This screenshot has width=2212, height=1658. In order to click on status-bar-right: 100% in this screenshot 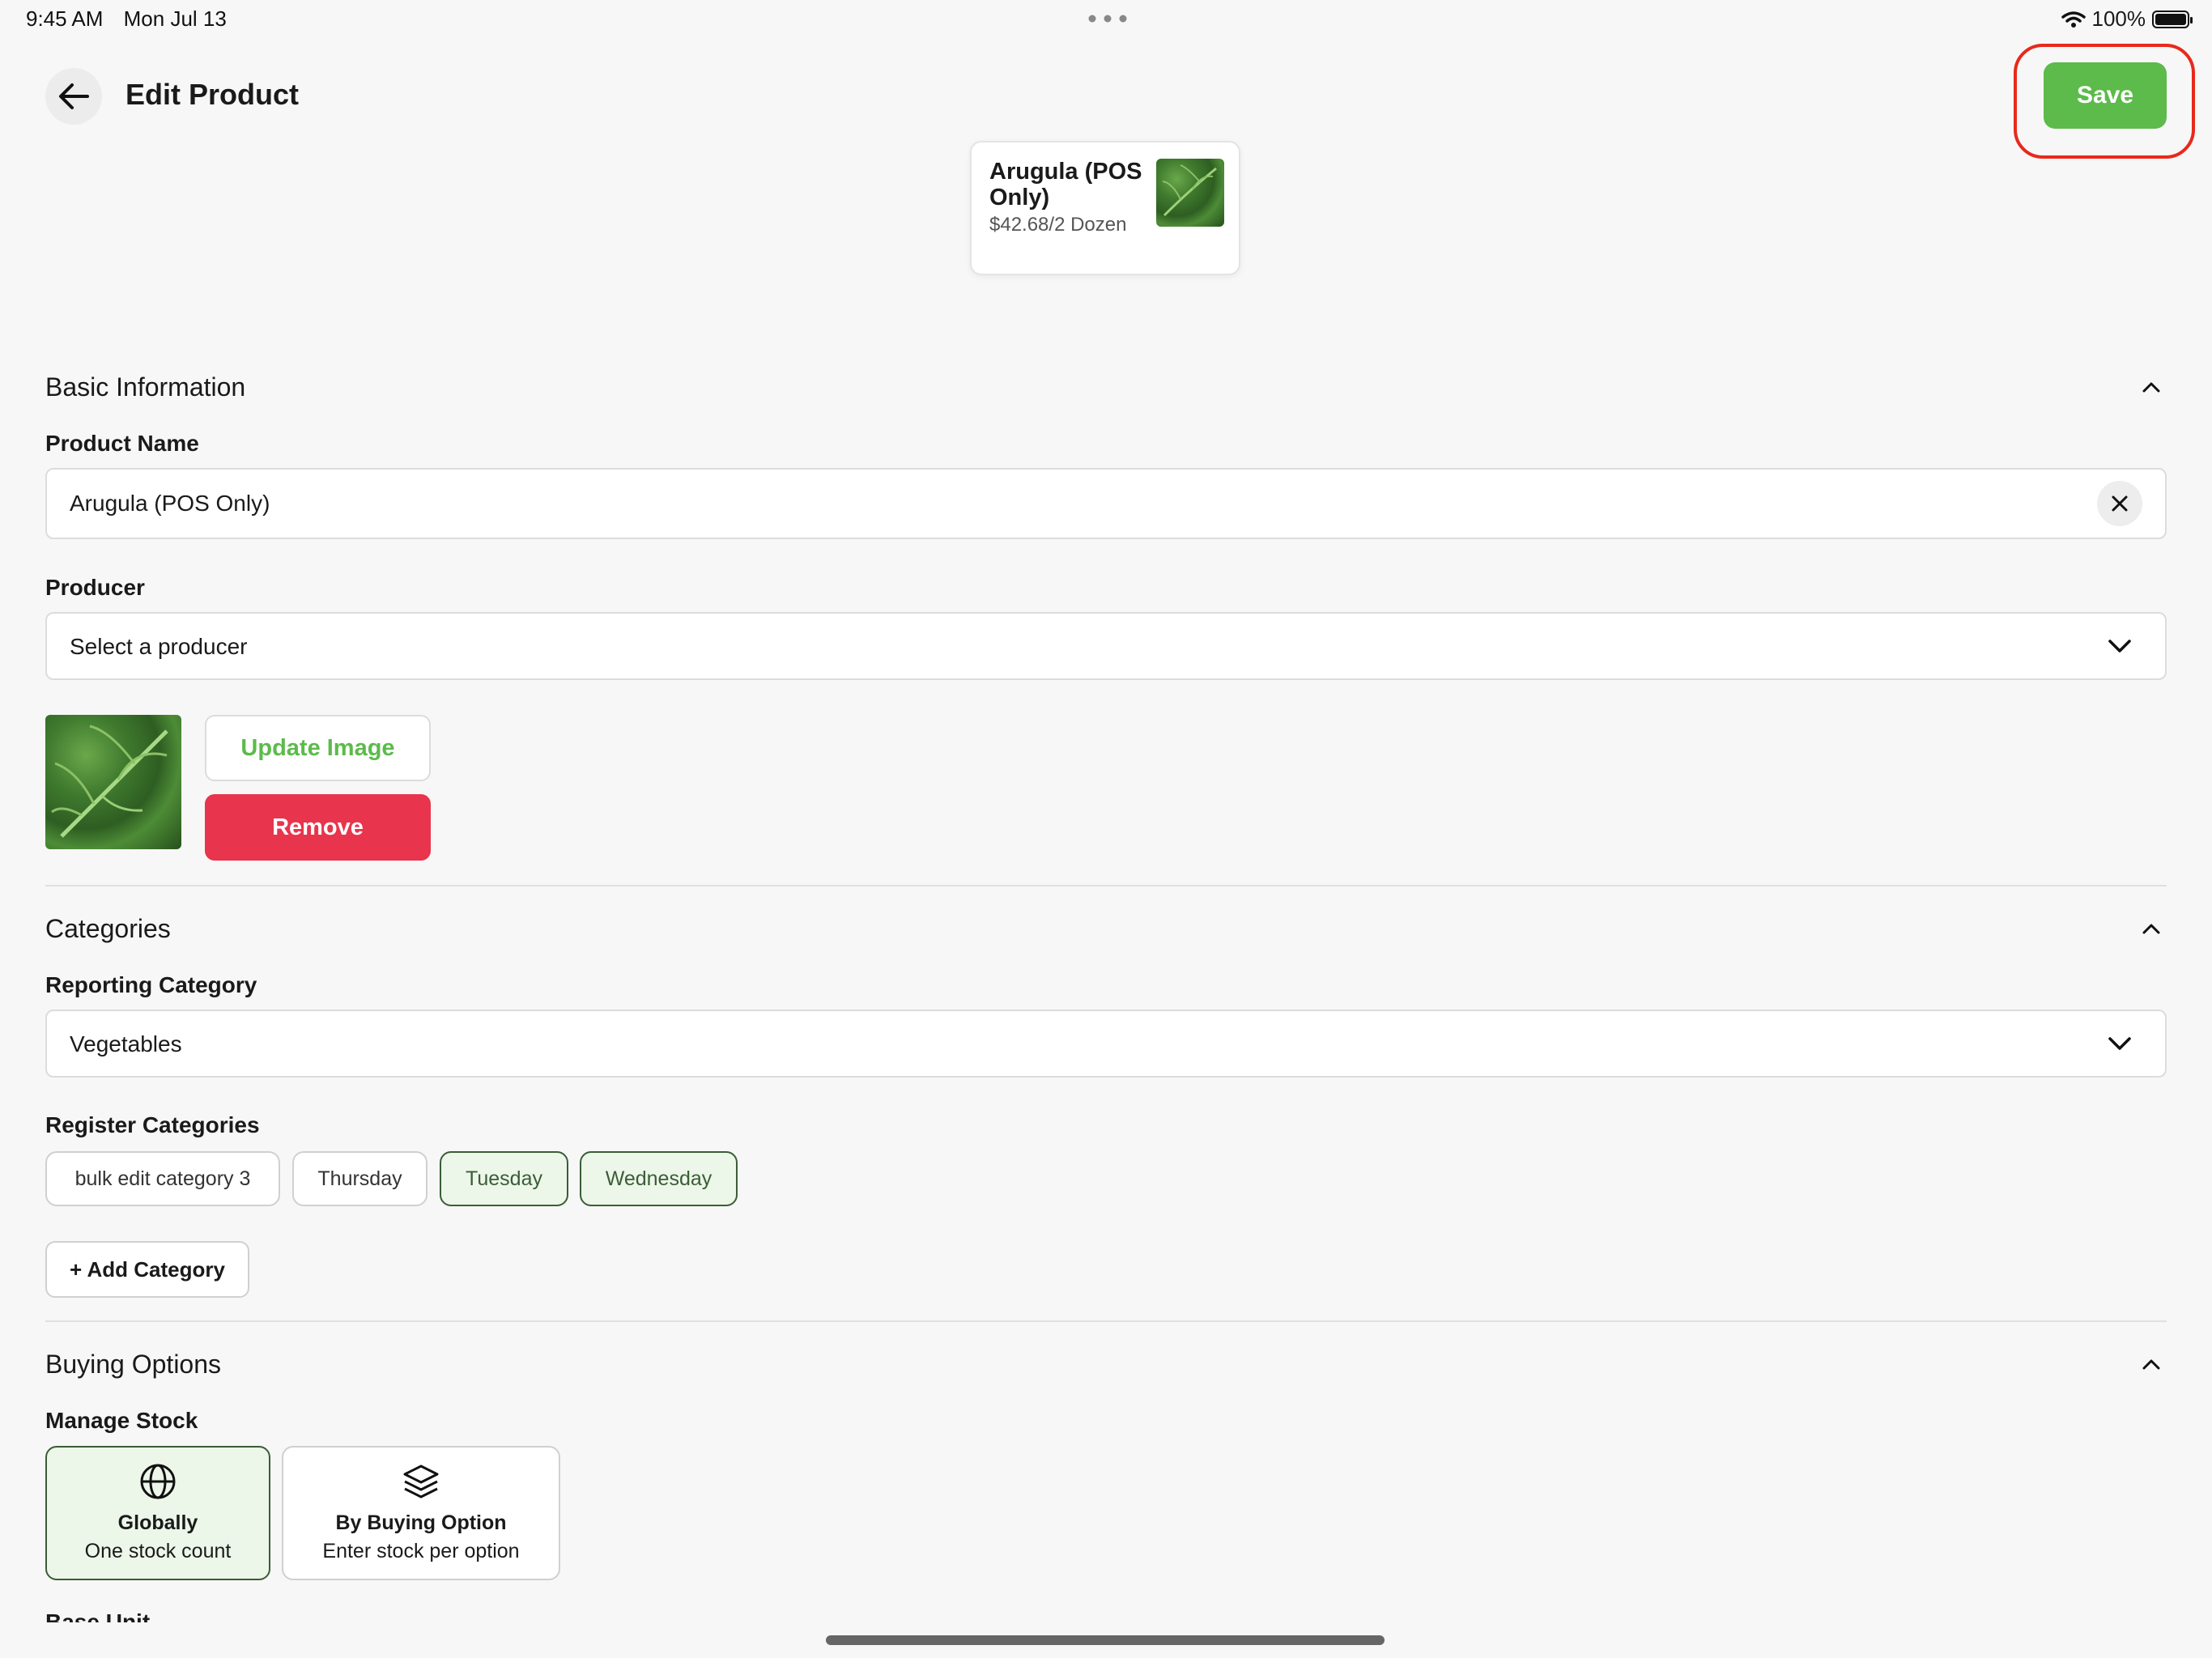, I will do `click(2127, 19)`.